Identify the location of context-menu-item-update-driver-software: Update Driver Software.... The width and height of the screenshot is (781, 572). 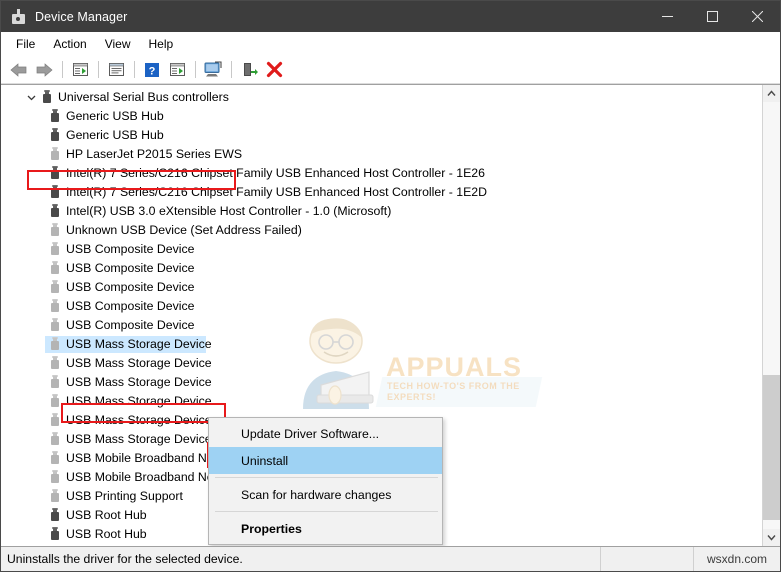
(325, 433).